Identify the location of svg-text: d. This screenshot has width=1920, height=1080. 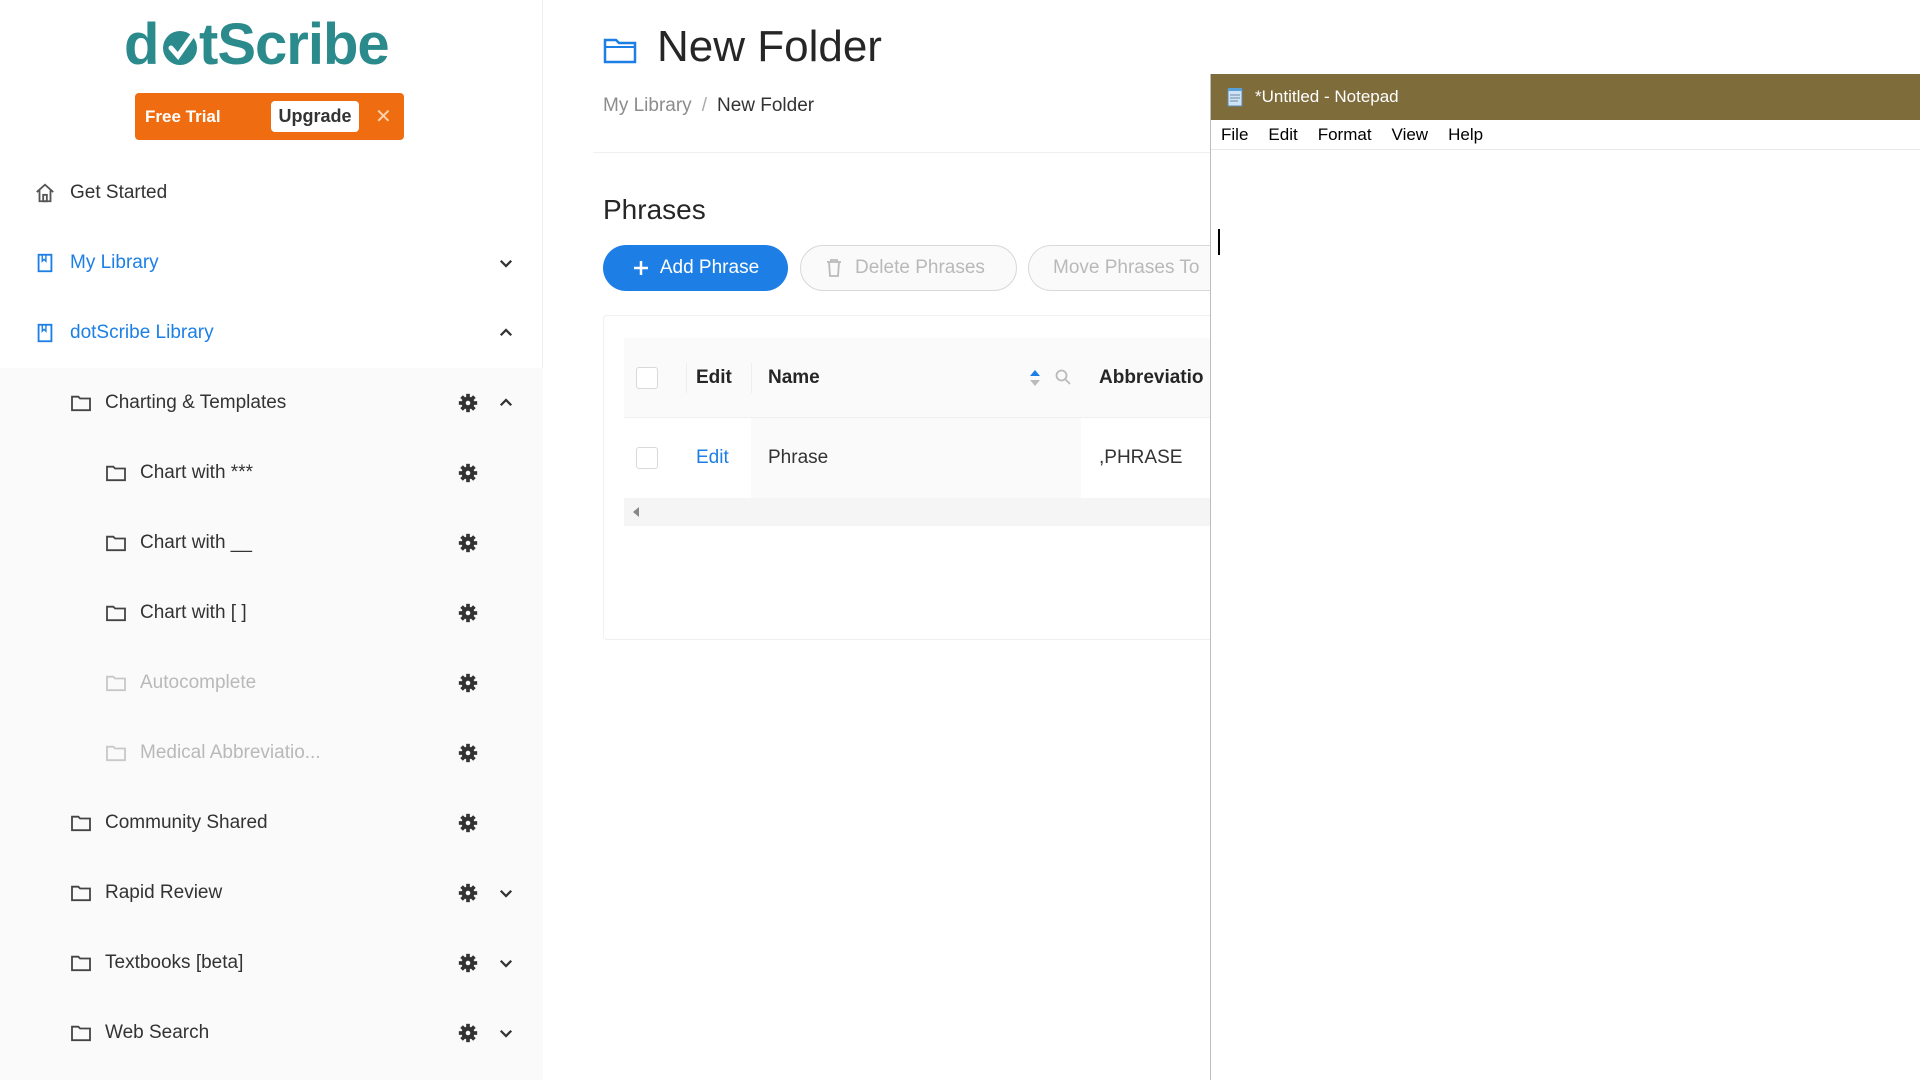
(141, 44).